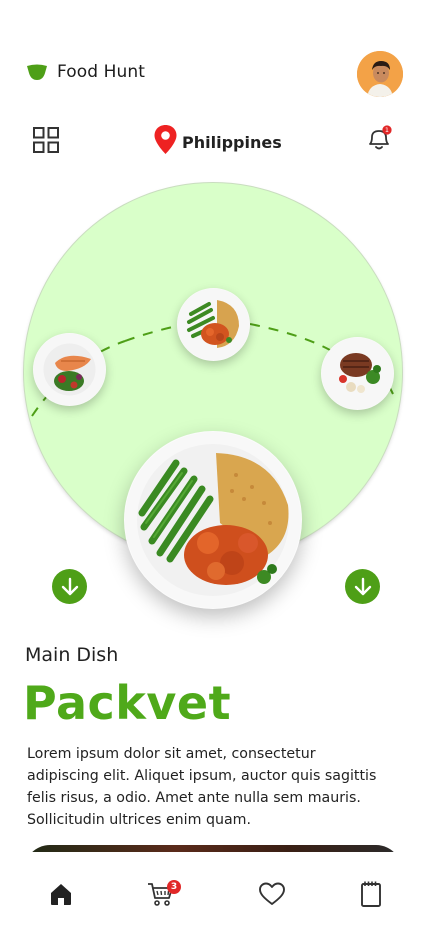 This screenshot has width=430, height=932. I want to click on location-label: Philippines, so click(232, 142).